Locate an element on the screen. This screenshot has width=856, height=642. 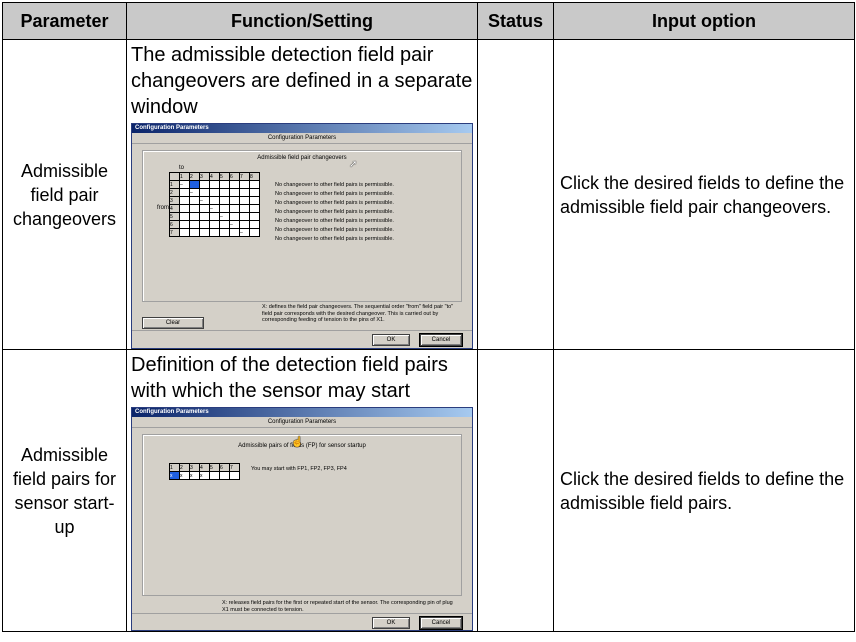
header-input-option: Input option is located at coordinates (704, 21).